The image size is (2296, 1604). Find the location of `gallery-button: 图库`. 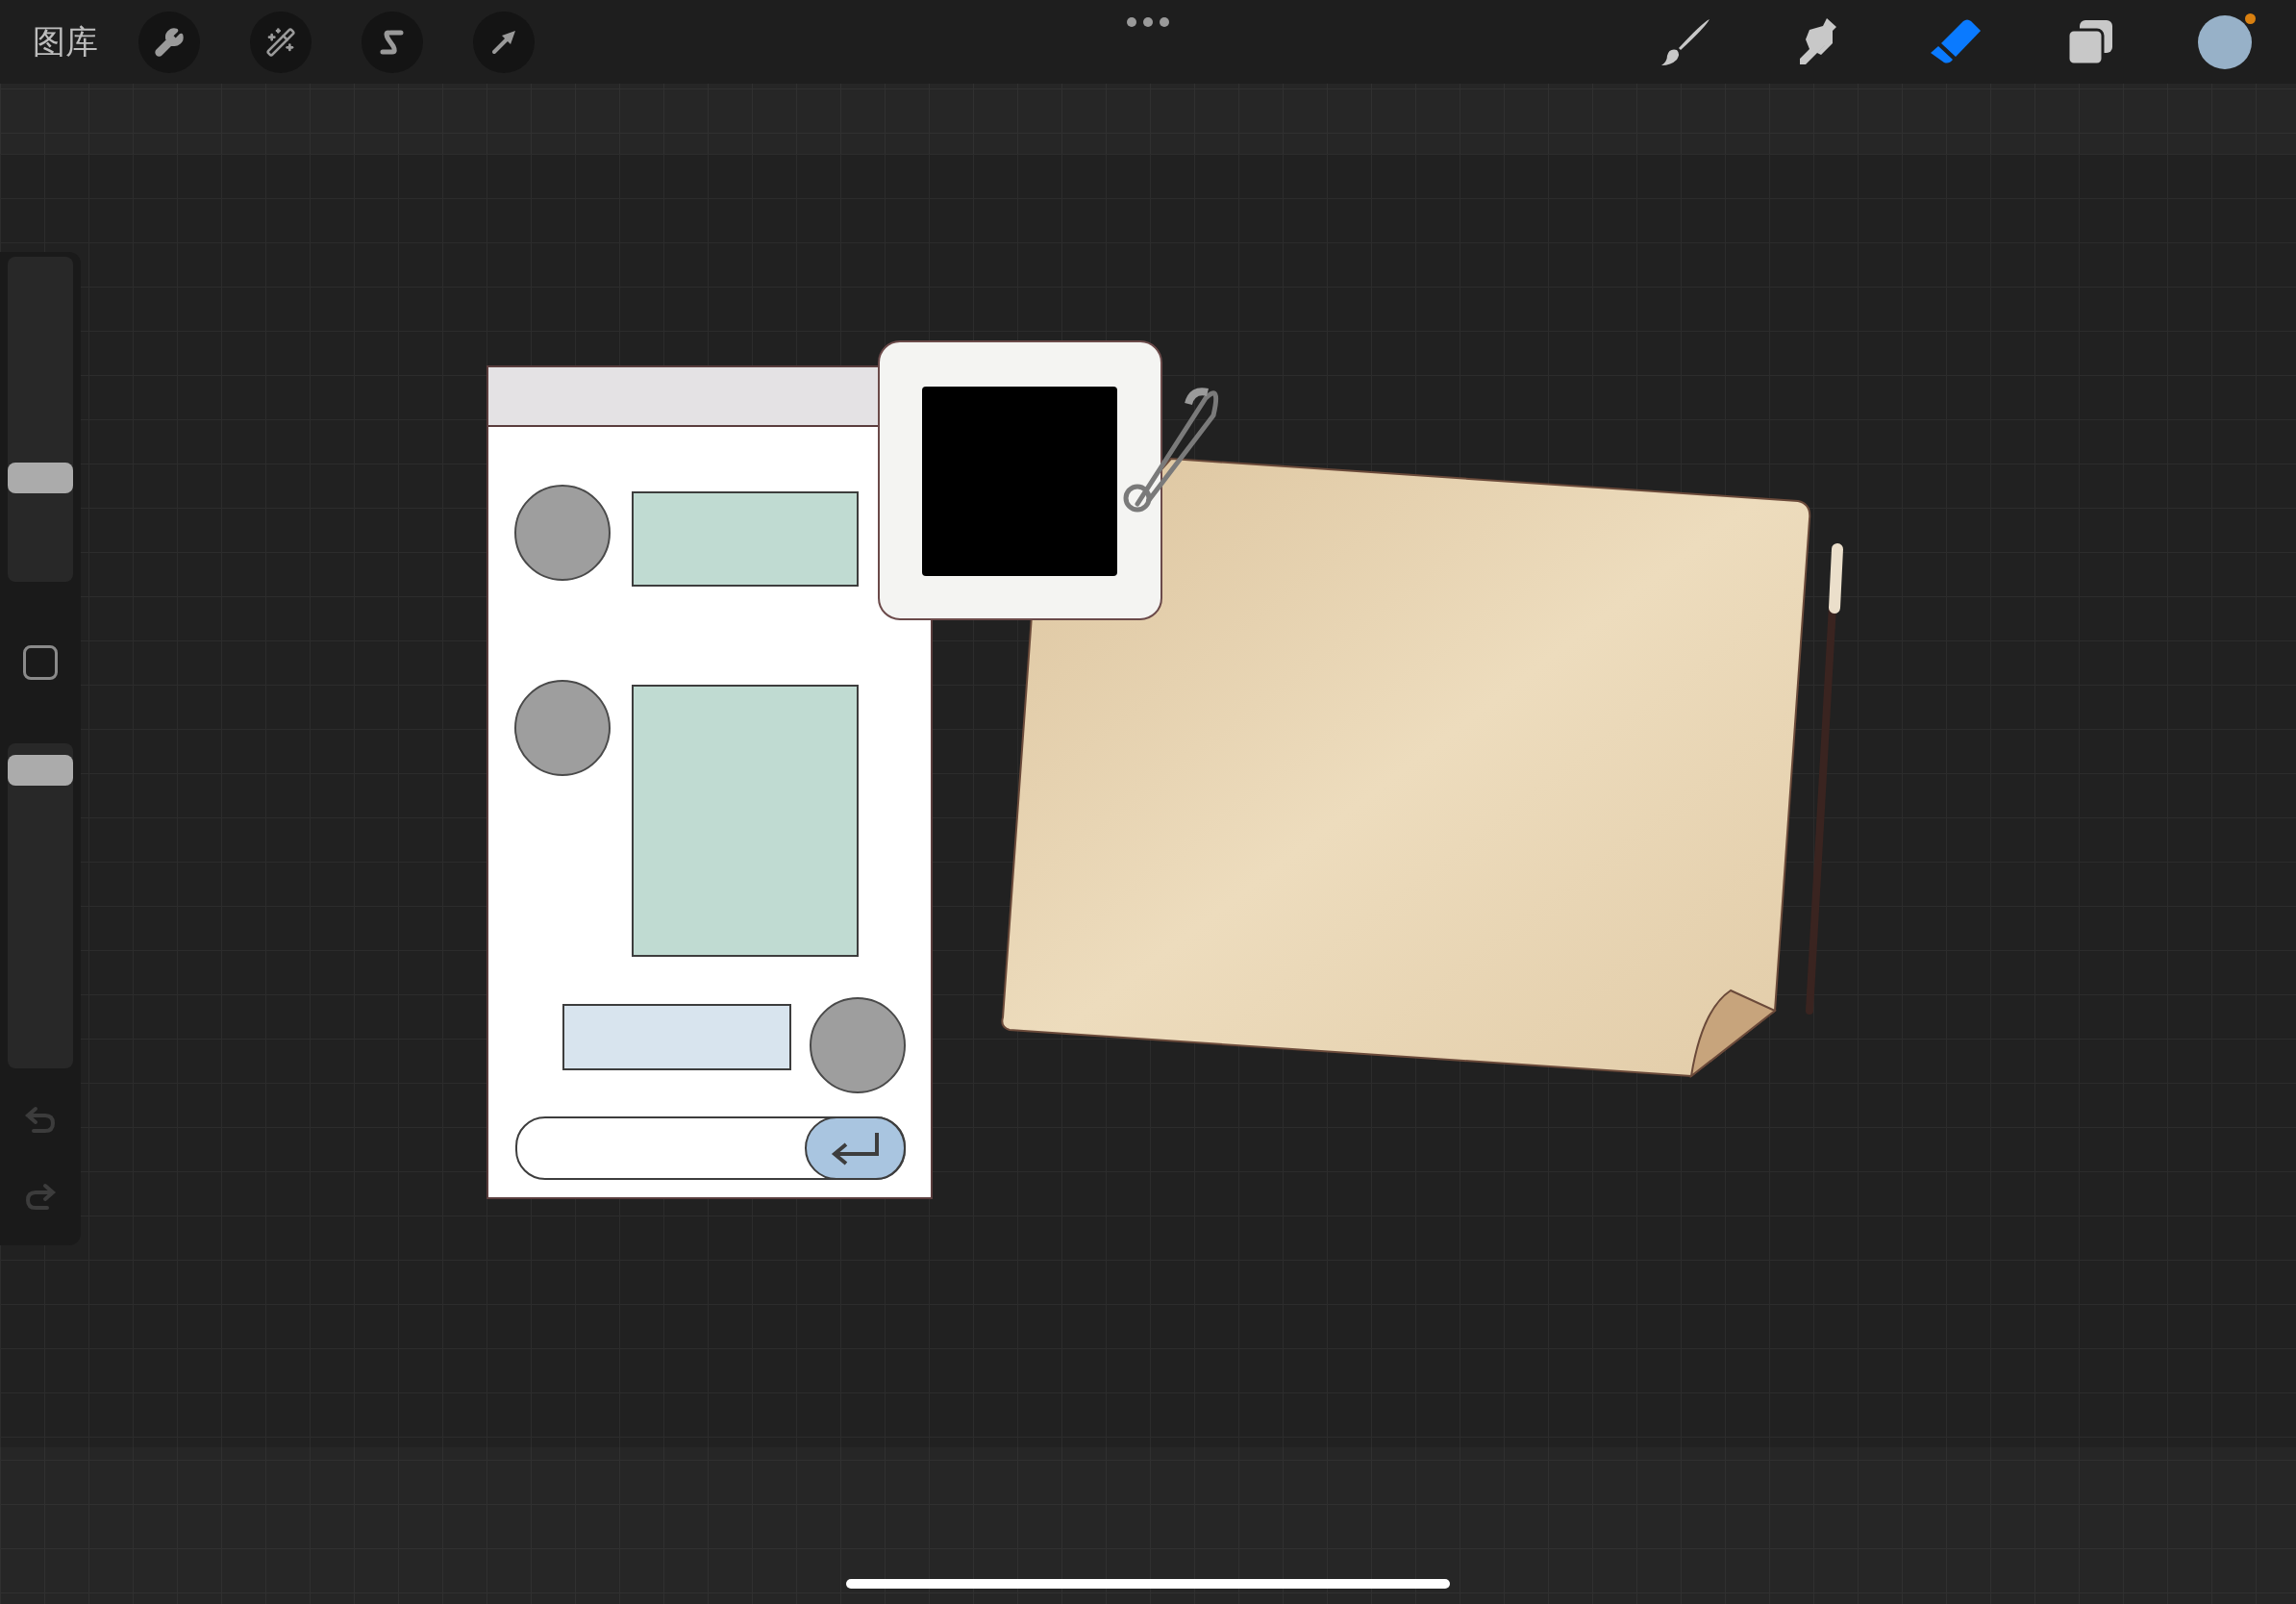

gallery-button: 图库 is located at coordinates (65, 41).